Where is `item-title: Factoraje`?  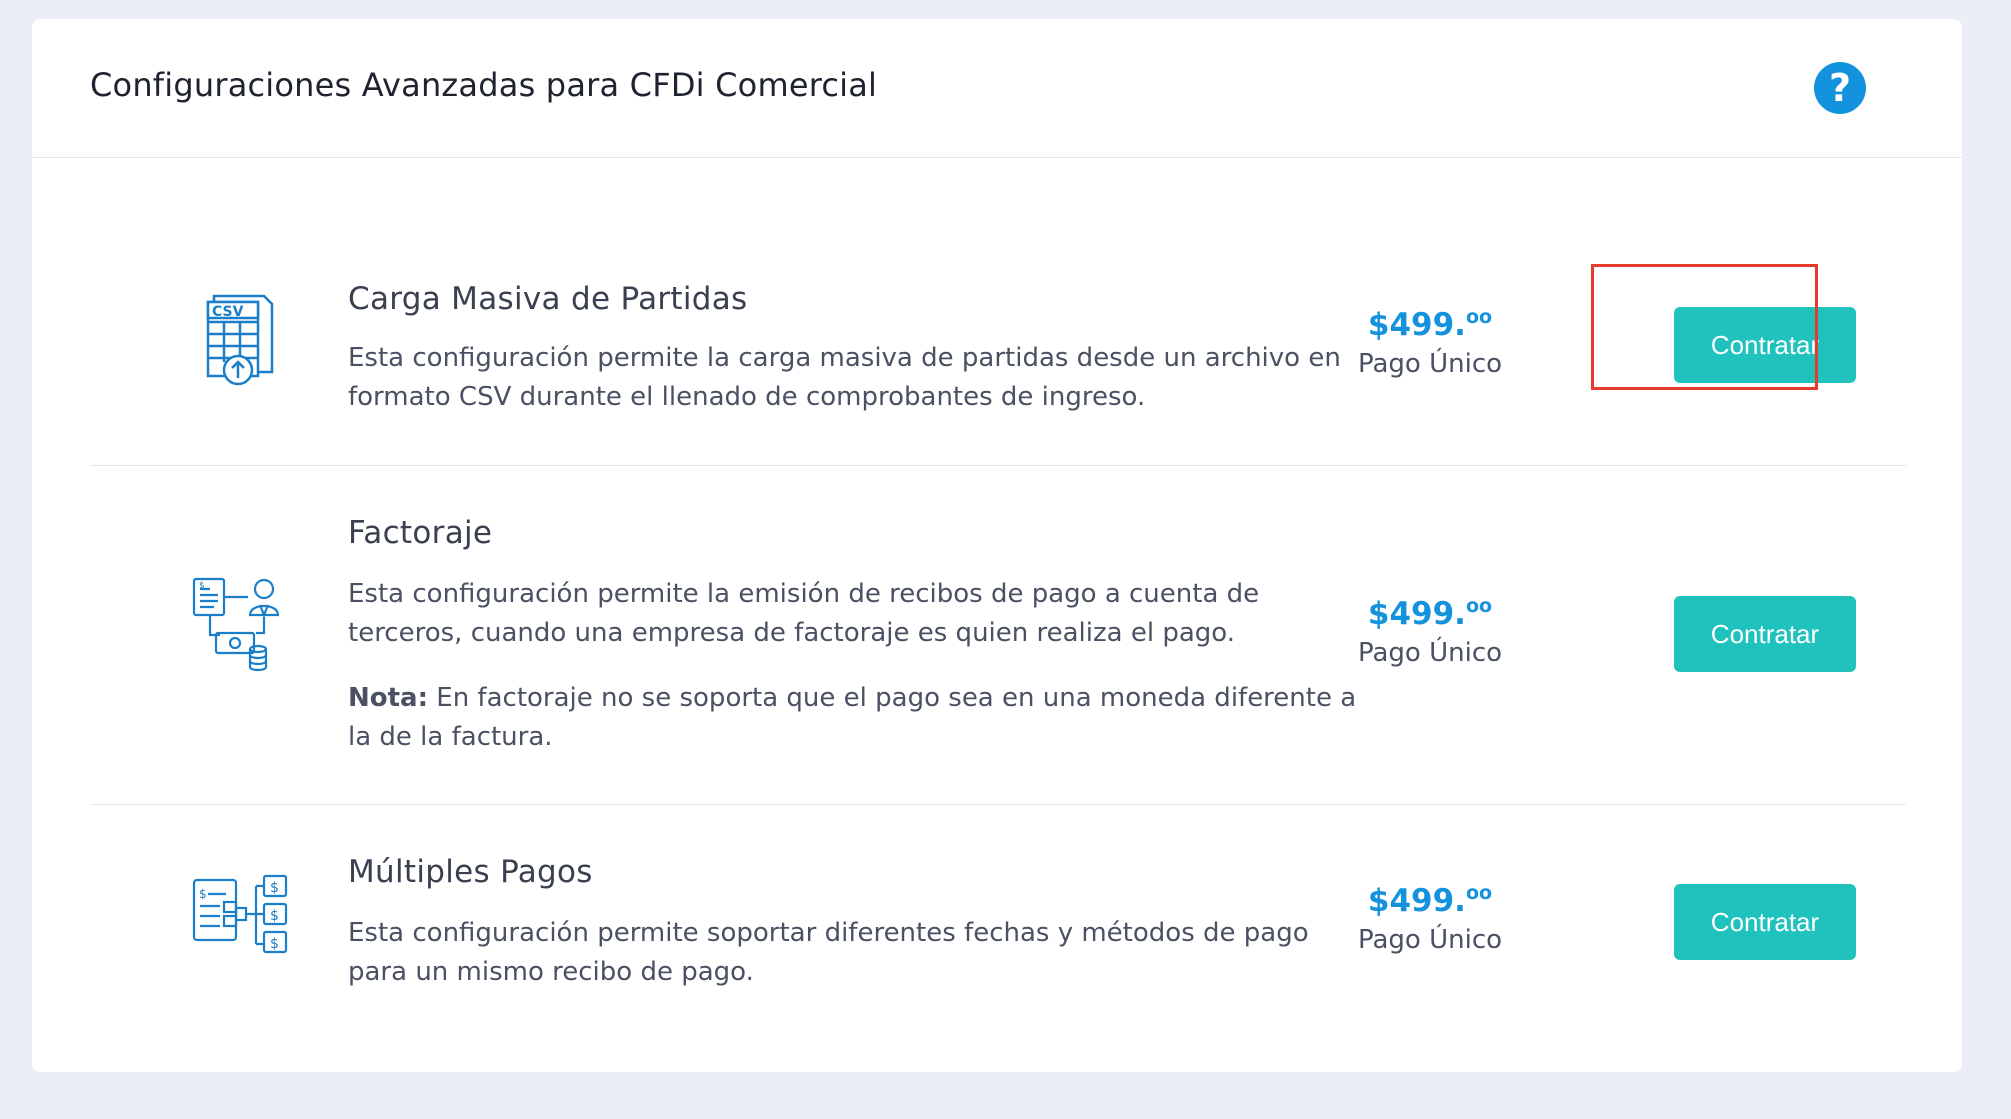 item-title: Factoraje is located at coordinates (420, 533).